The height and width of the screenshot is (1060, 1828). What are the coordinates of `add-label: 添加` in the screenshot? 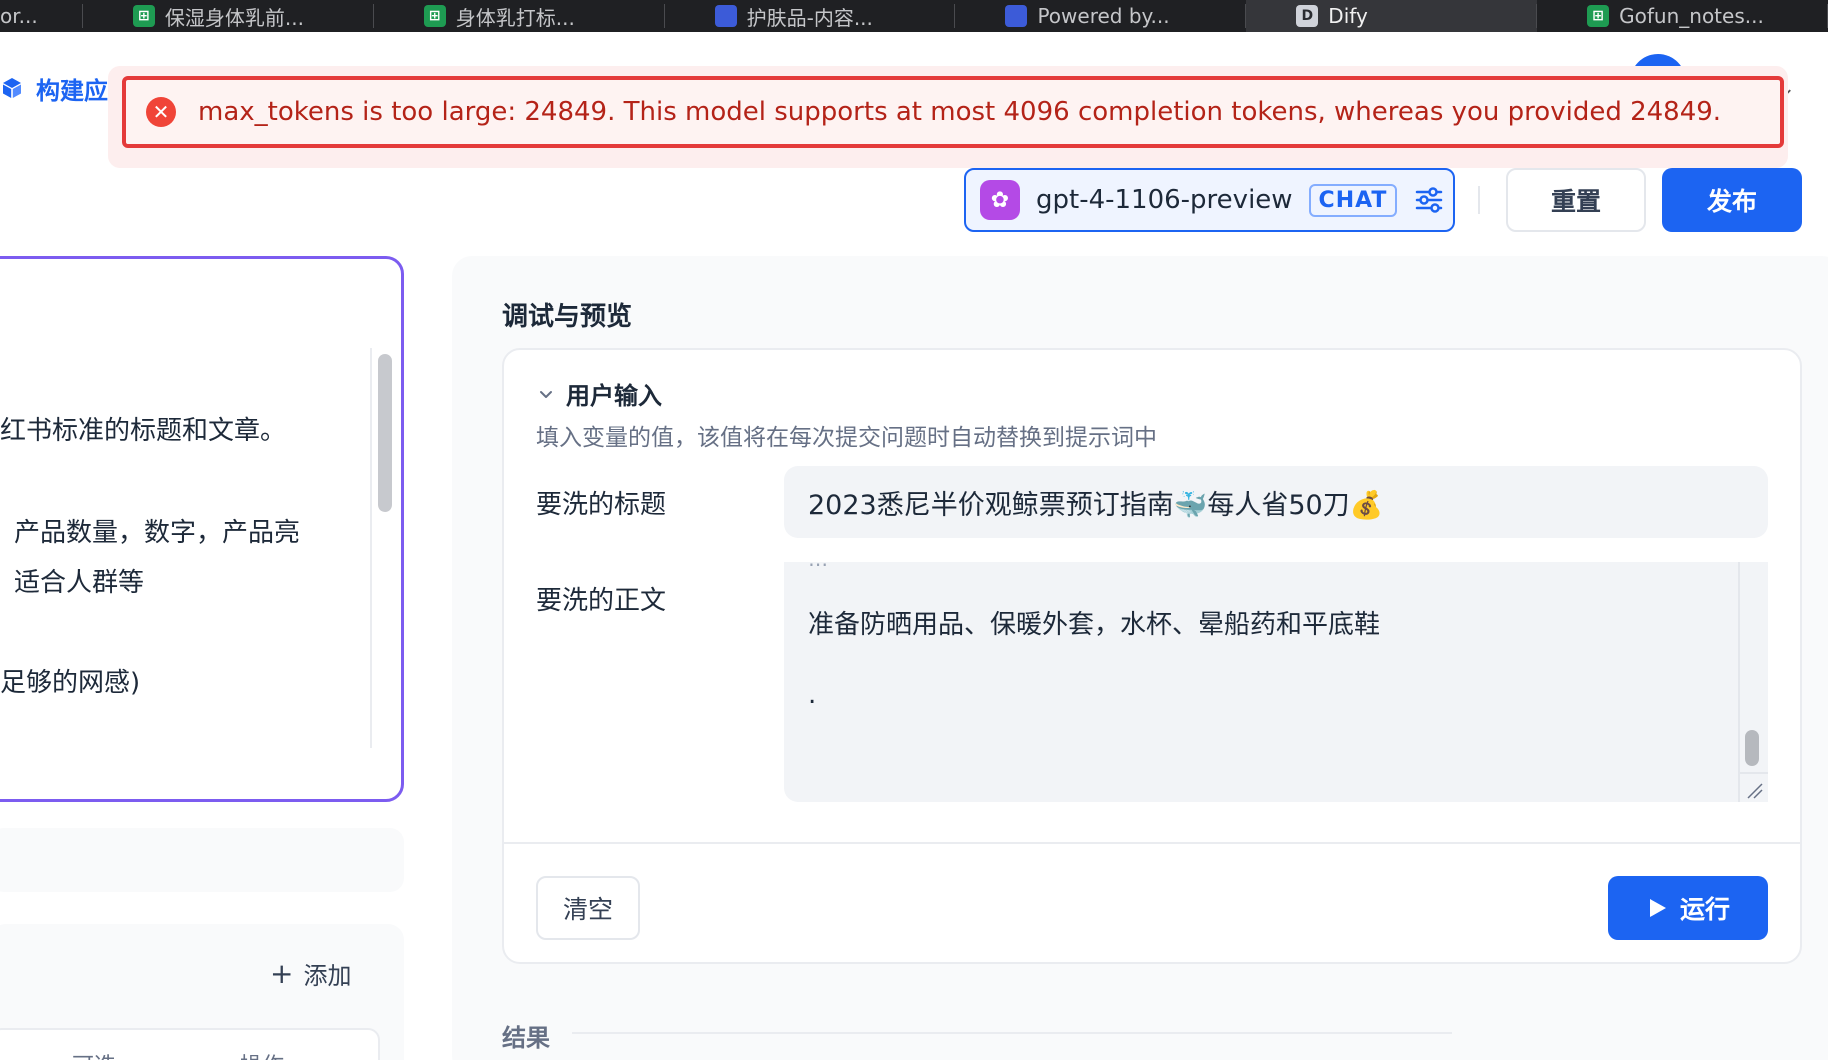 It's located at (327, 976).